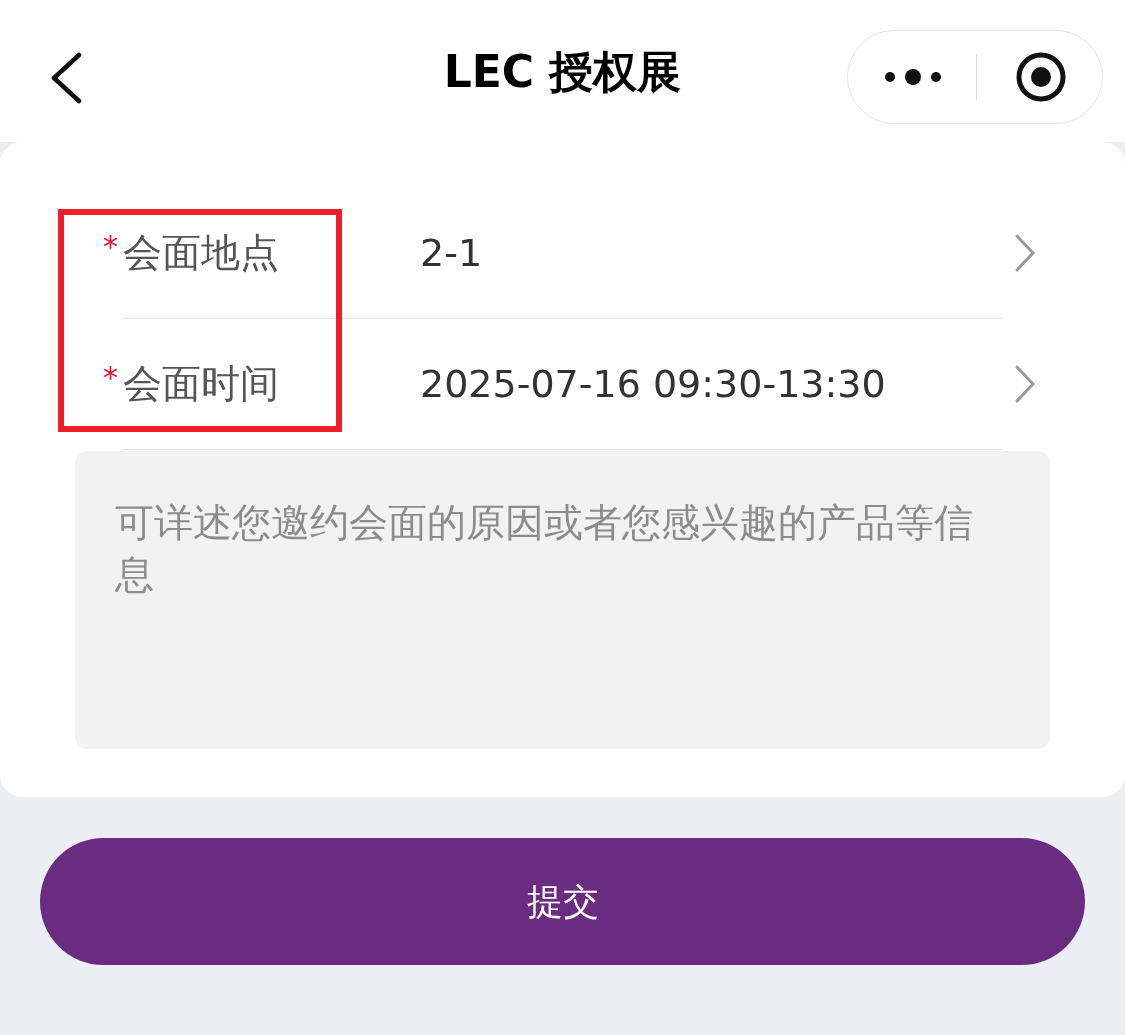  What do you see at coordinates (66, 78) in the screenshot?
I see `back-icon` at bounding box center [66, 78].